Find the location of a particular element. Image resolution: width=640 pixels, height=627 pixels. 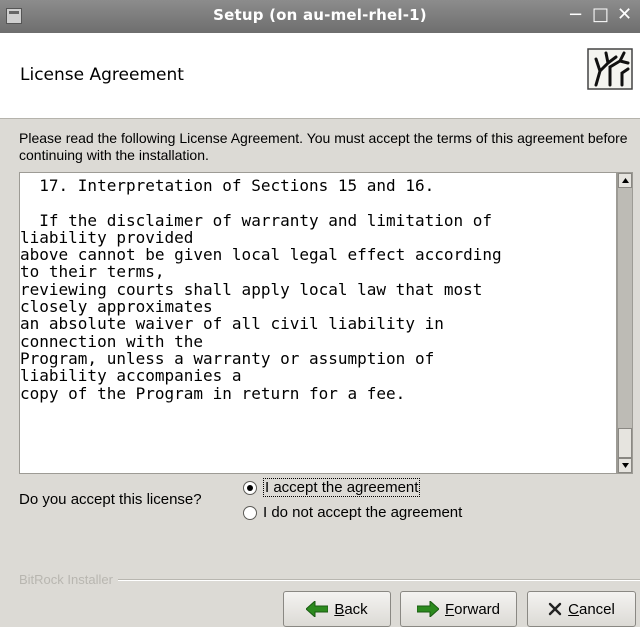

back-label: ack is located at coordinates (356, 609).